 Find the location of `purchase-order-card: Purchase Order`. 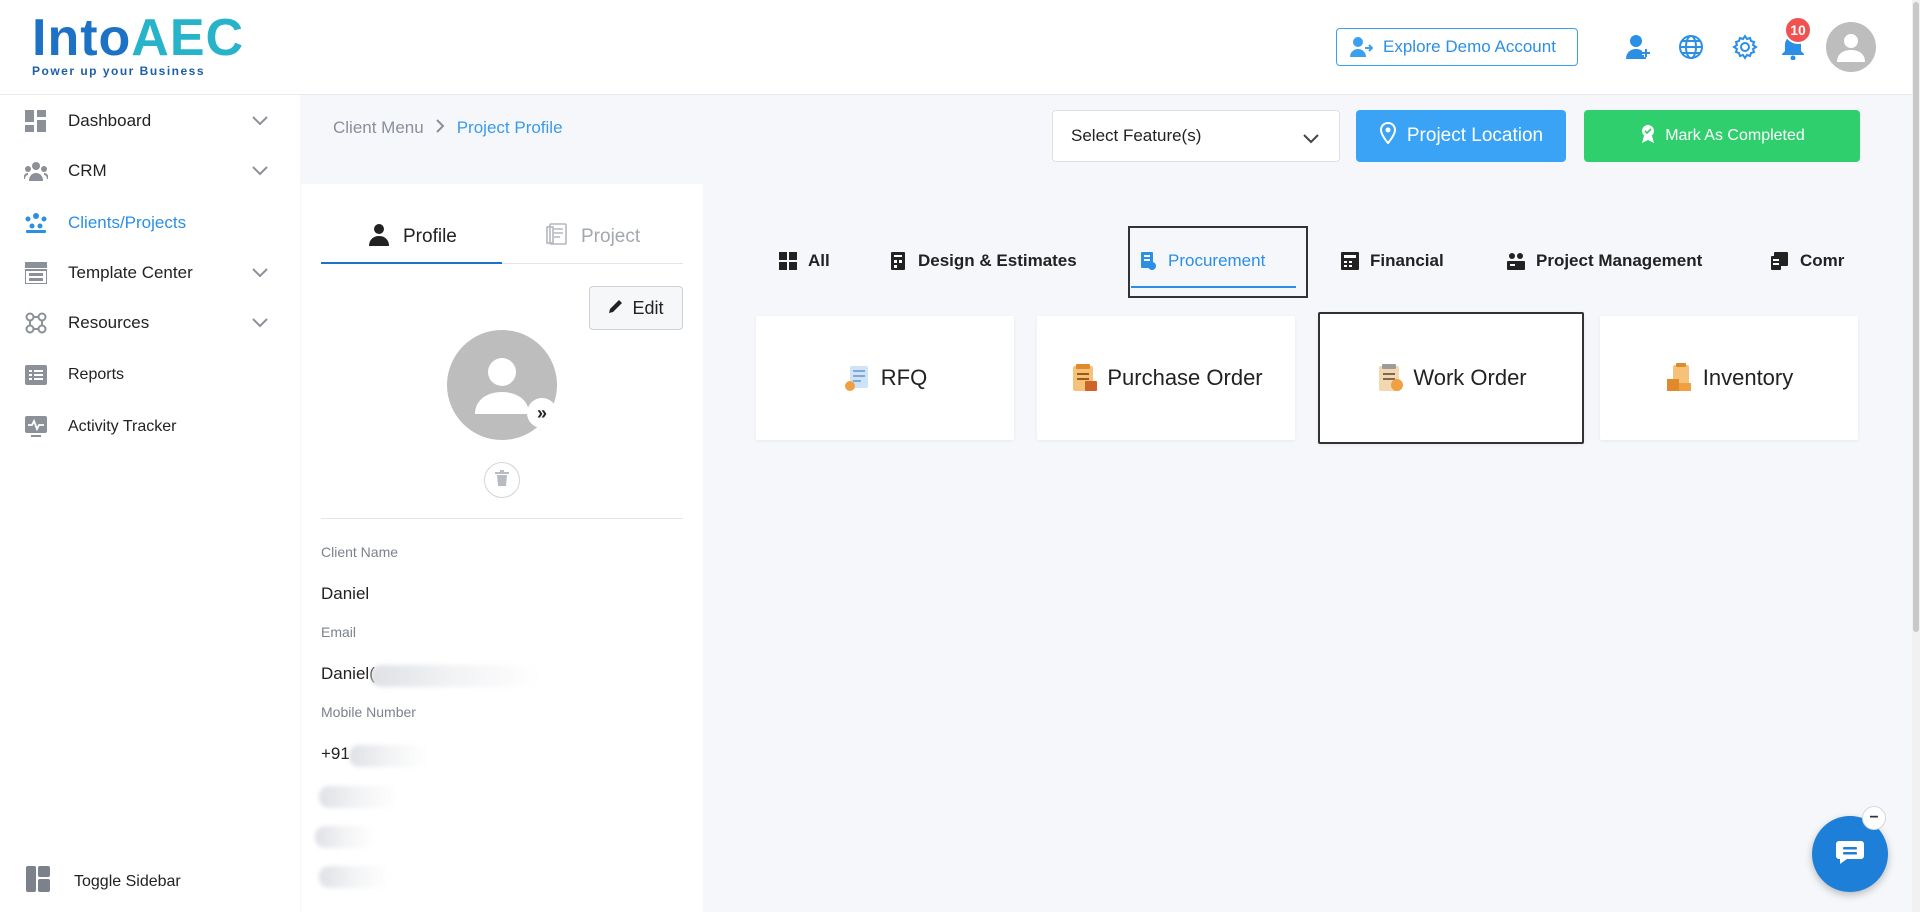

purchase-order-card: Purchase Order is located at coordinates (1166, 378).